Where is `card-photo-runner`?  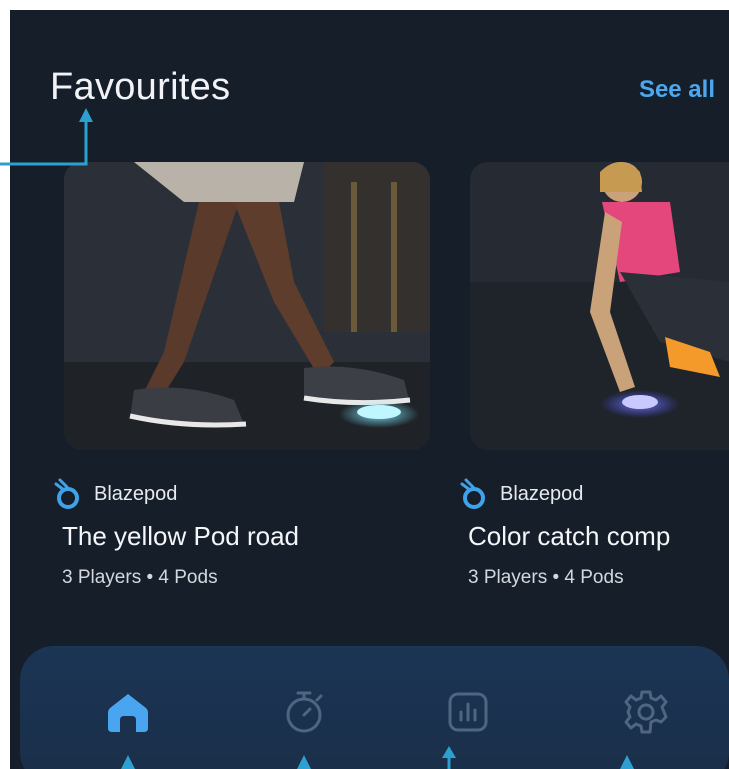 card-photo-runner is located at coordinates (599, 306).